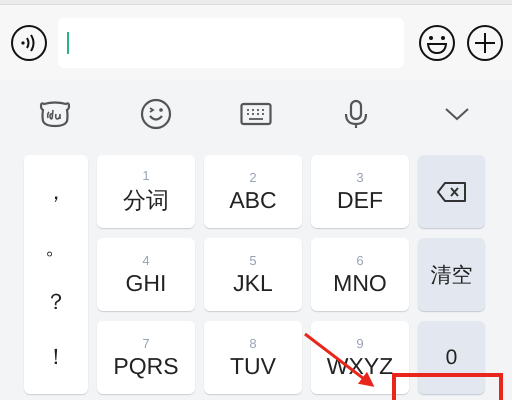 The image size is (512, 400). What do you see at coordinates (56, 301) in the screenshot?
I see `punctuation-key: ？` at bounding box center [56, 301].